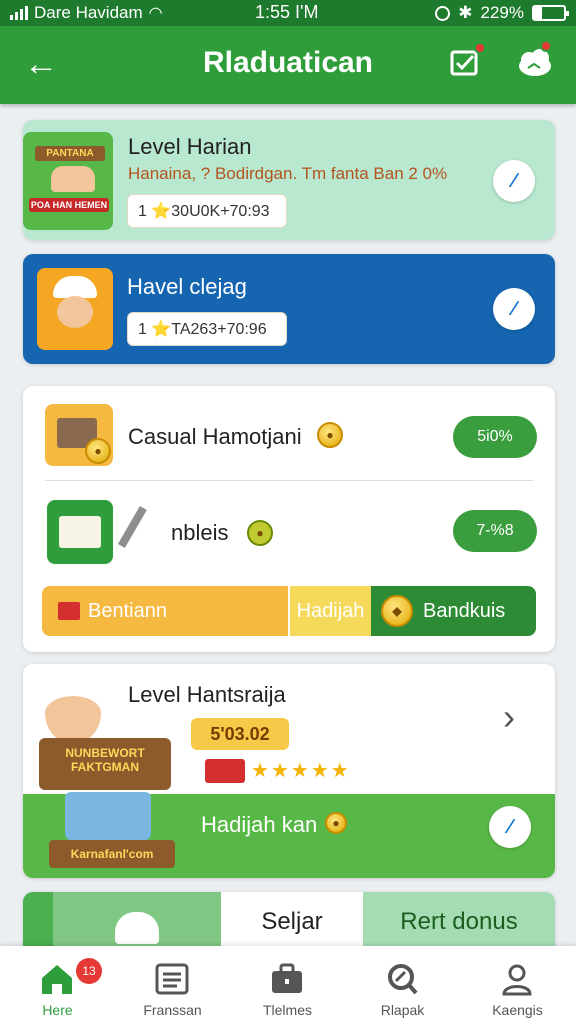 The width and height of the screenshot is (576, 1024). What do you see at coordinates (467, 61) in the screenshot?
I see `checklist-button` at bounding box center [467, 61].